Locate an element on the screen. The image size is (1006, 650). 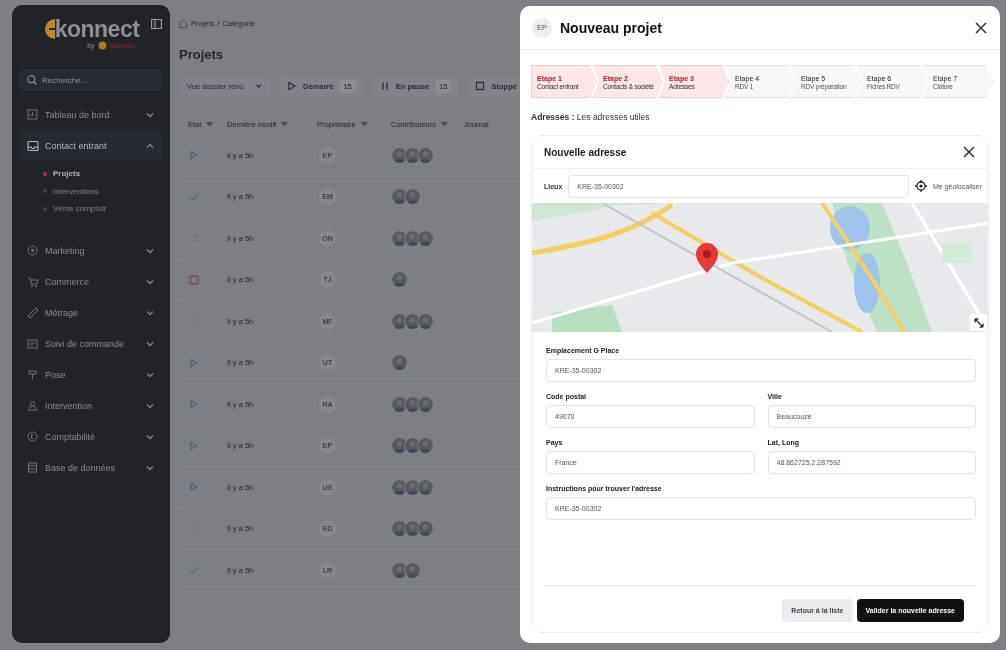
sun-icon is located at coordinates (102, 45).